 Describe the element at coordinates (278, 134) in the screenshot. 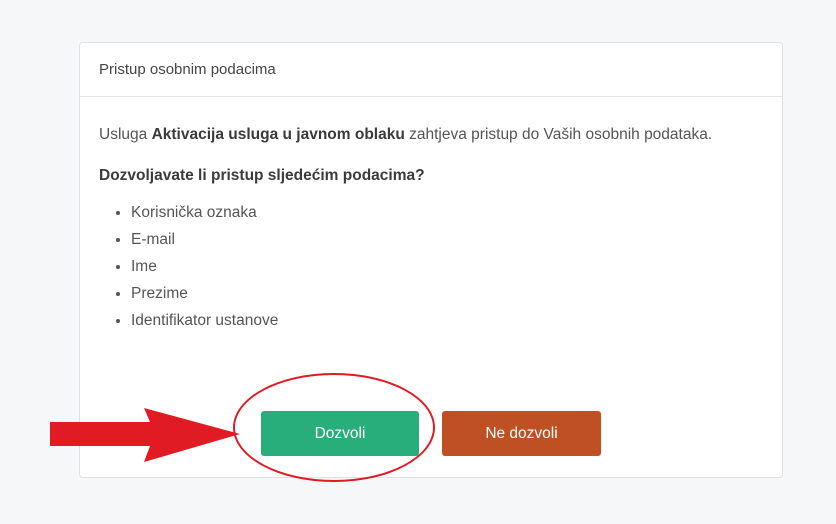

I see `service-name: Aktivacija usluga u javnom oblaku` at that location.